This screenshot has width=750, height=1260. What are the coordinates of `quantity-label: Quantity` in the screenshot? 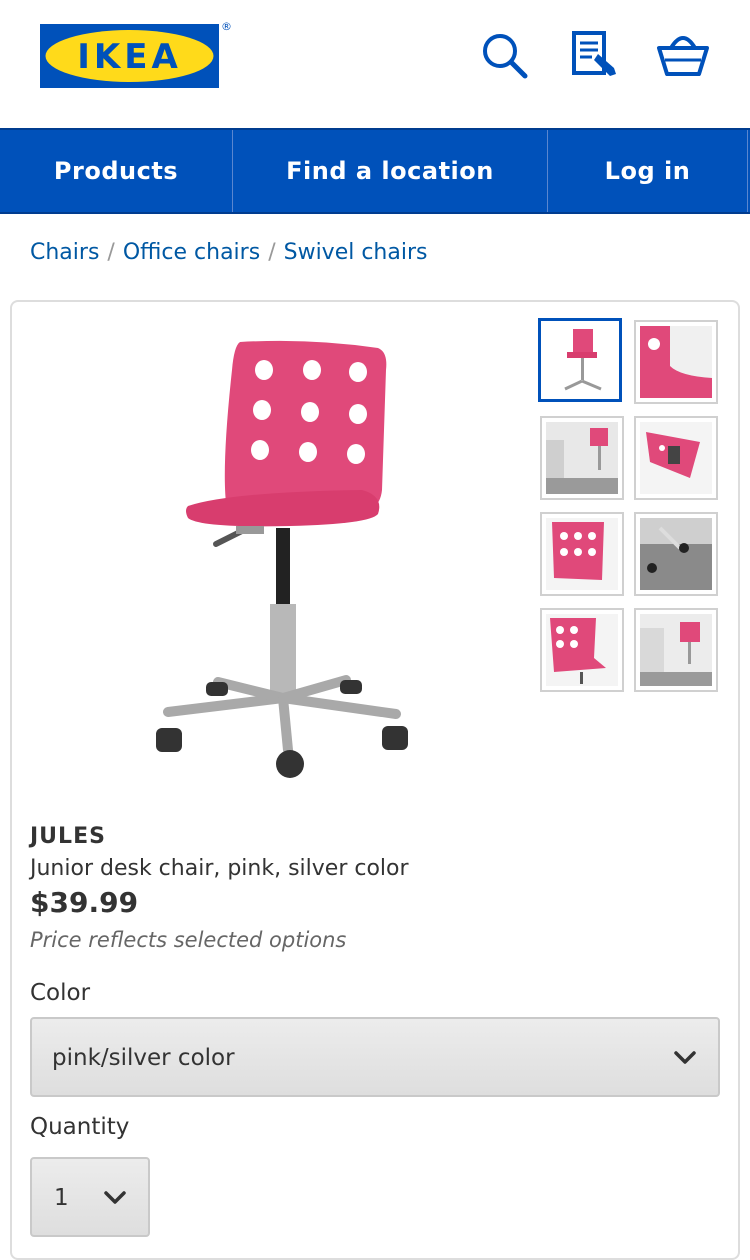 It's located at (80, 1127).